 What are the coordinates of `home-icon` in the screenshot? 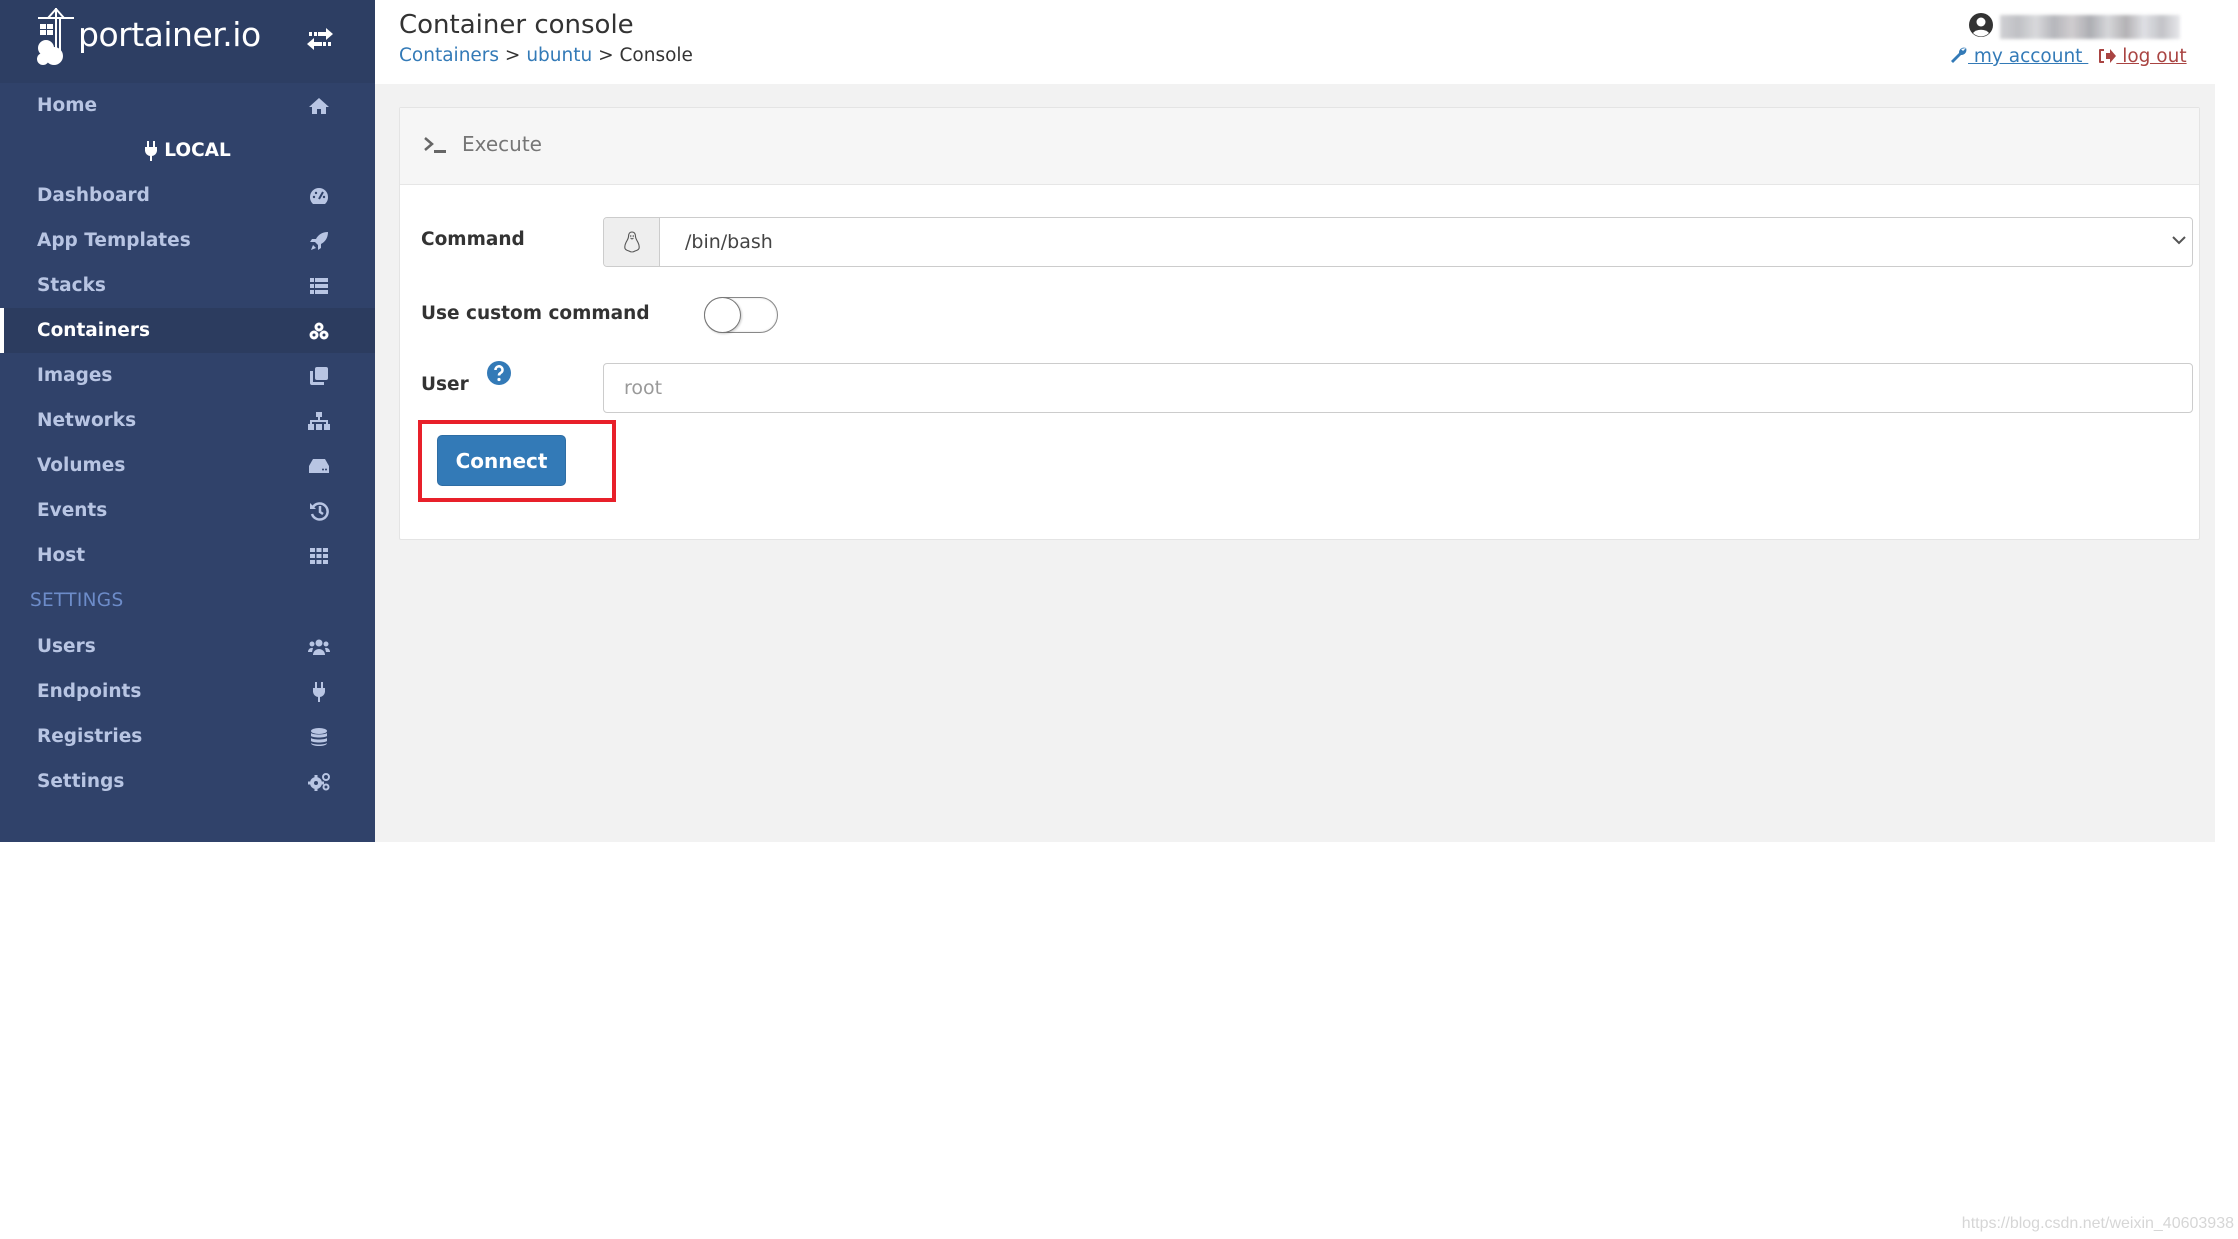 It's located at (319, 106).